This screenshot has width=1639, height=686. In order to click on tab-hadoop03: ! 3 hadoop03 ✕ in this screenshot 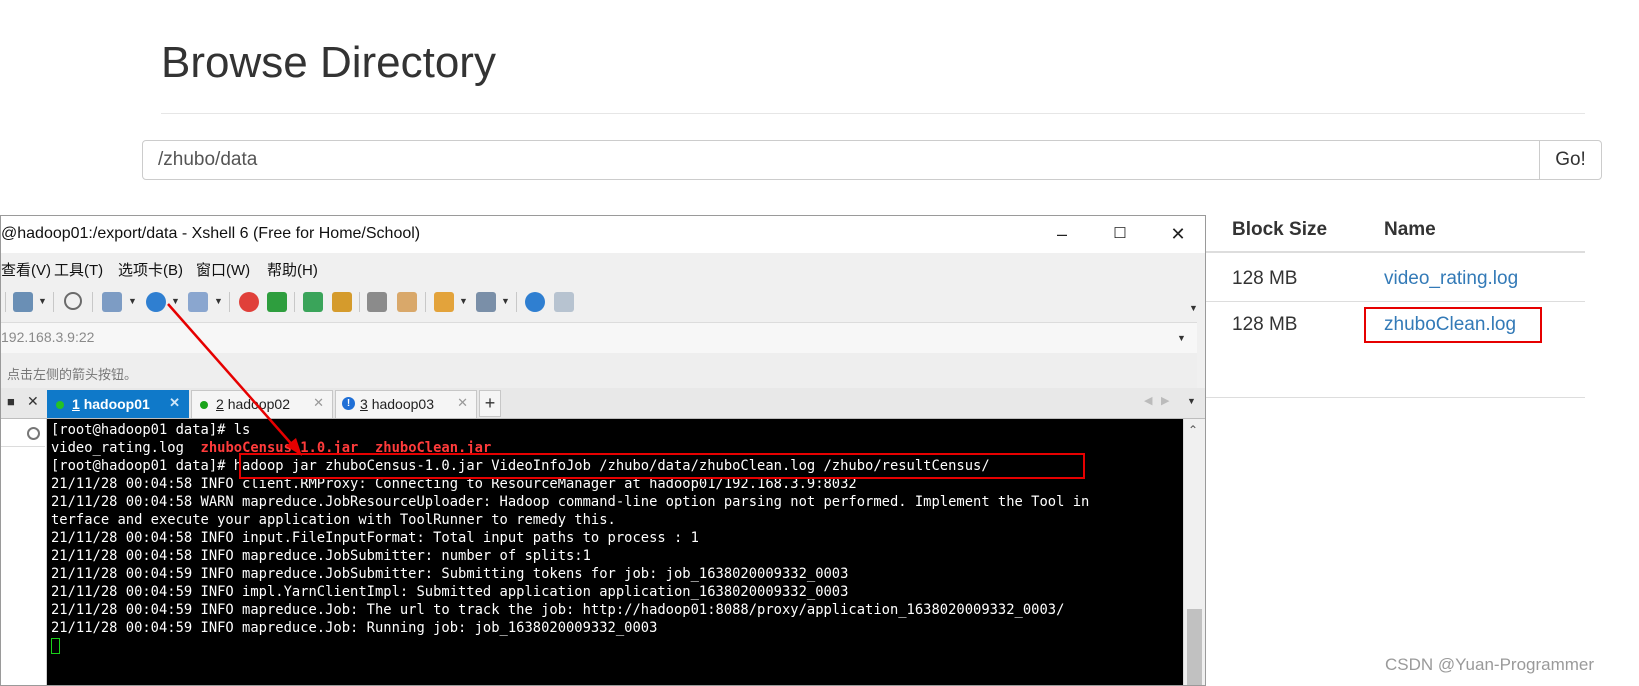, I will do `click(406, 404)`.